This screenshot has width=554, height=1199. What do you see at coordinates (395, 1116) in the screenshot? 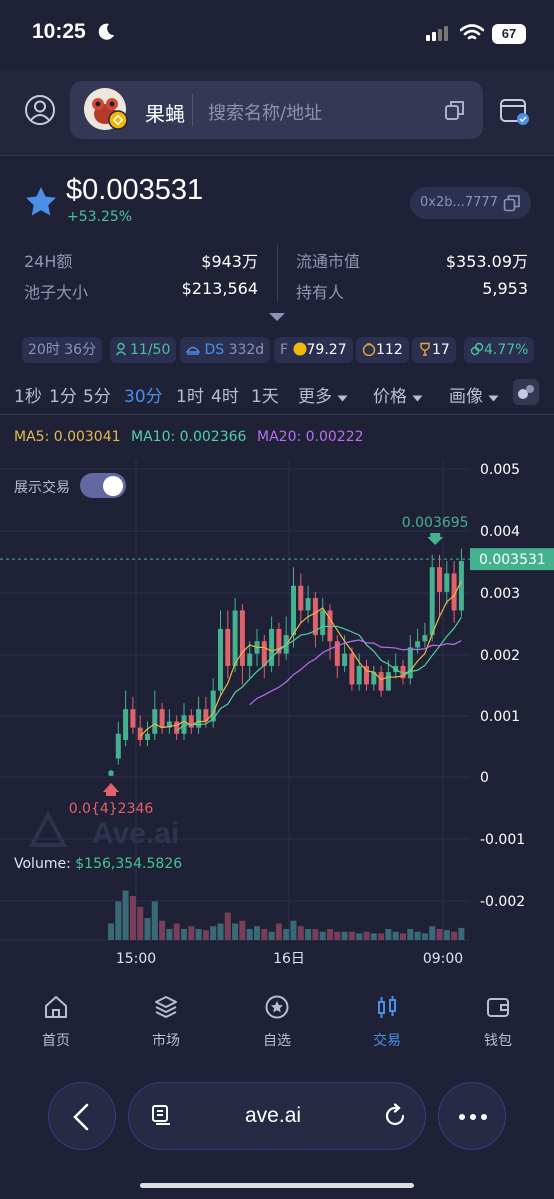
I see `reload-icon` at bounding box center [395, 1116].